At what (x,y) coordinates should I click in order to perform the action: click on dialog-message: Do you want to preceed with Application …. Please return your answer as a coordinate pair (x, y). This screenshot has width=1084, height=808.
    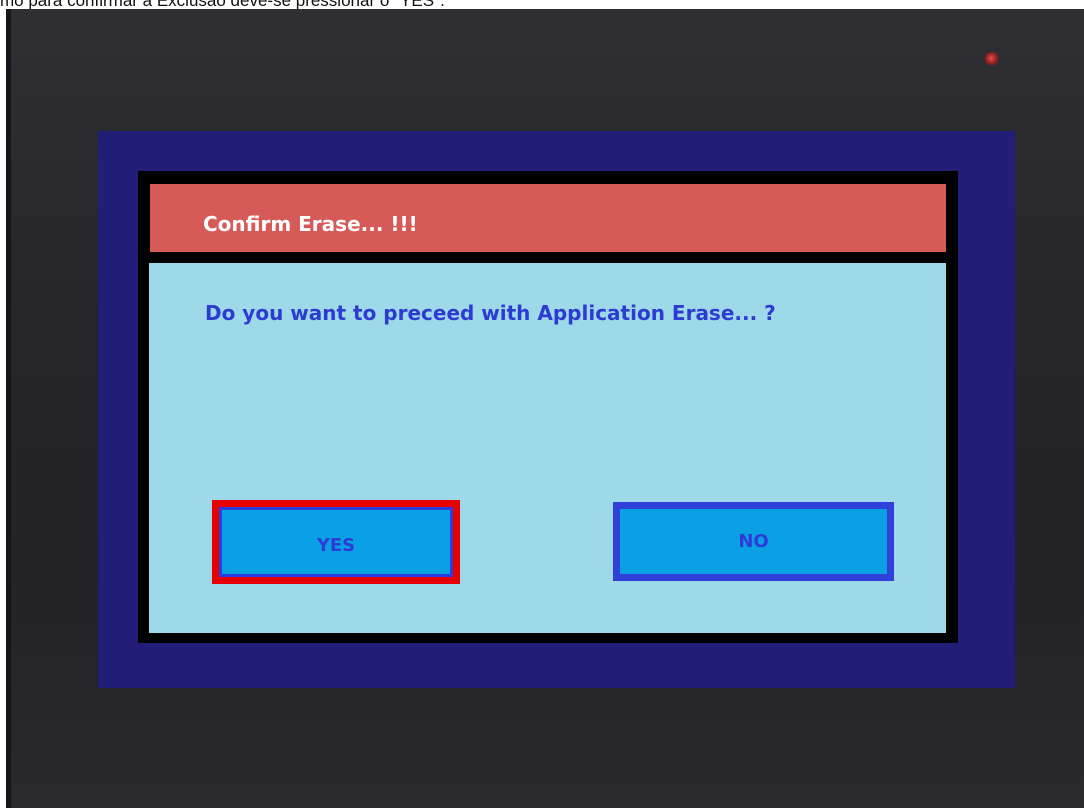
    Looking at the image, I should click on (490, 313).